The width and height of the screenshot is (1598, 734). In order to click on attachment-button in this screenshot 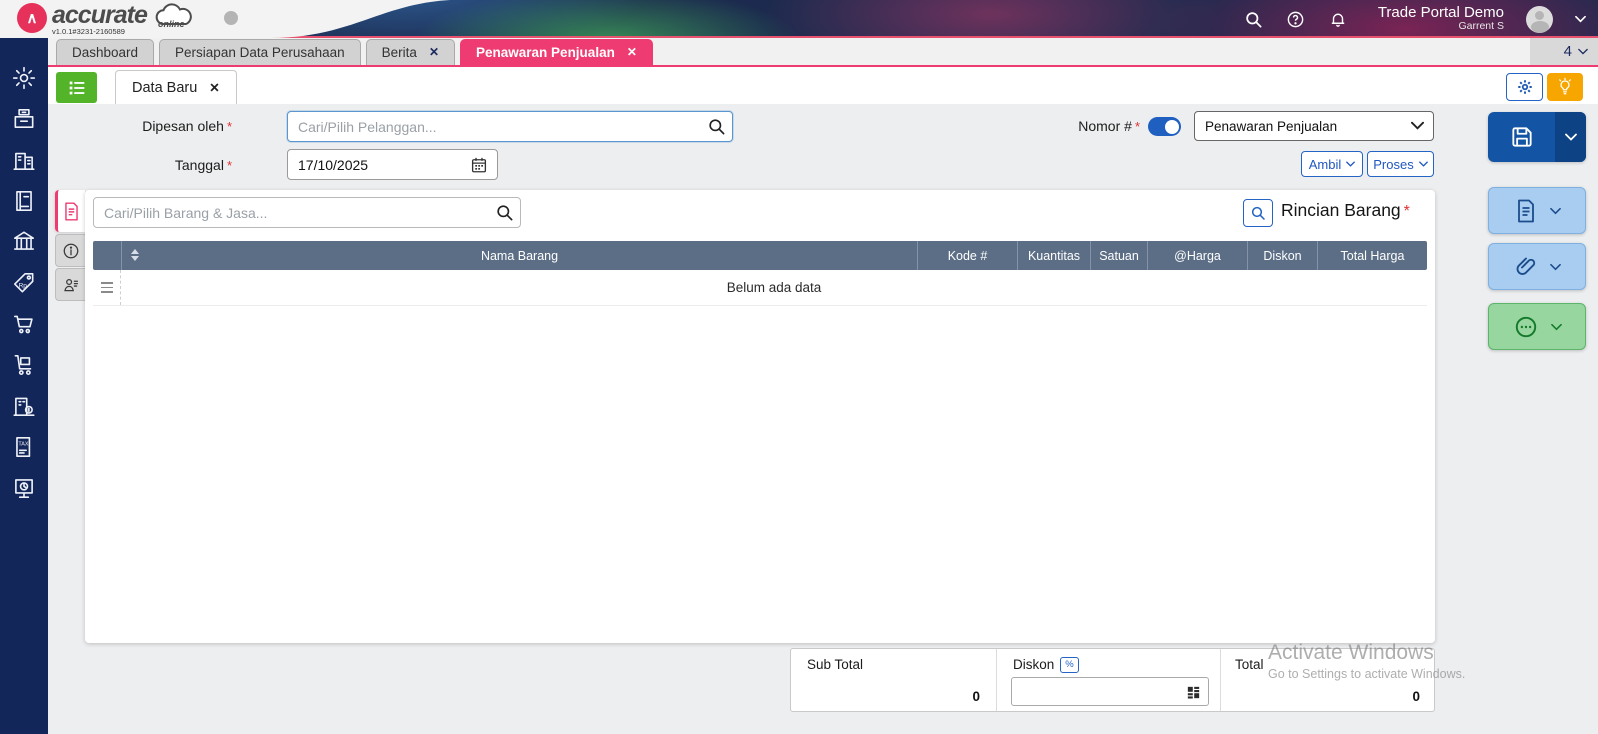, I will do `click(1537, 266)`.